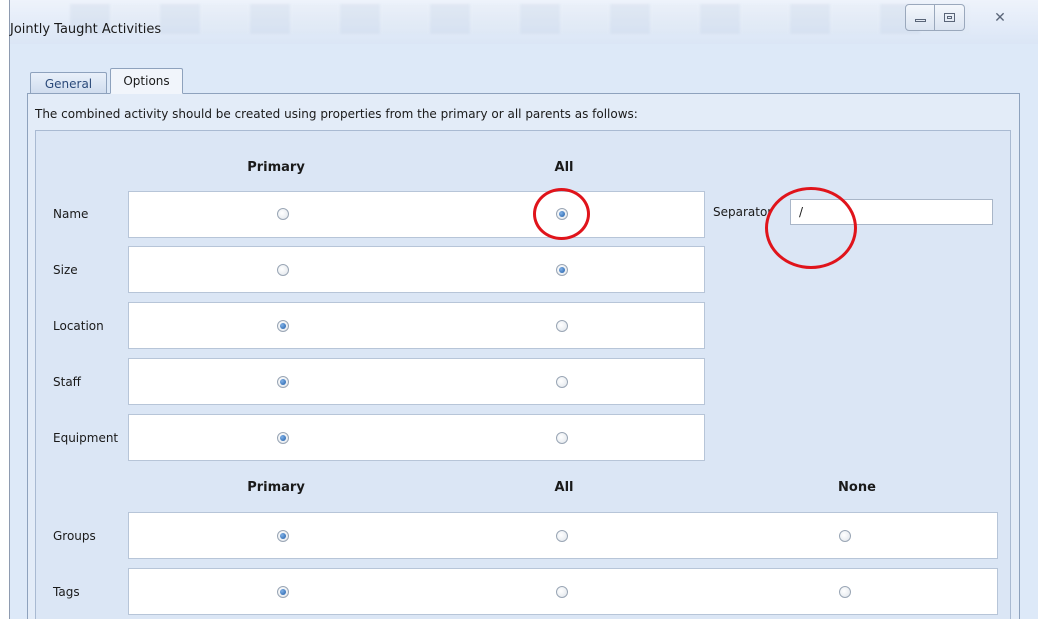 The width and height of the screenshot is (1038, 619). I want to click on blurred-background, so click(520, 19).